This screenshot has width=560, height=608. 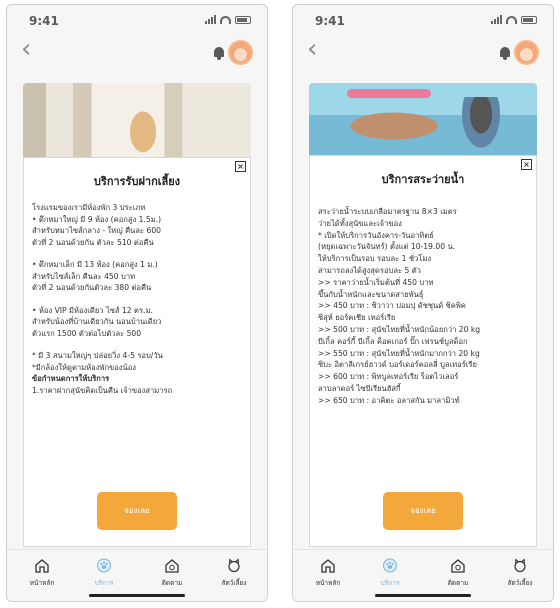 What do you see at coordinates (369, 270) in the screenshot?
I see `modal-text-line: สามารถลงได้สูงสุดรอบละ 5 ตัว` at bounding box center [369, 270].